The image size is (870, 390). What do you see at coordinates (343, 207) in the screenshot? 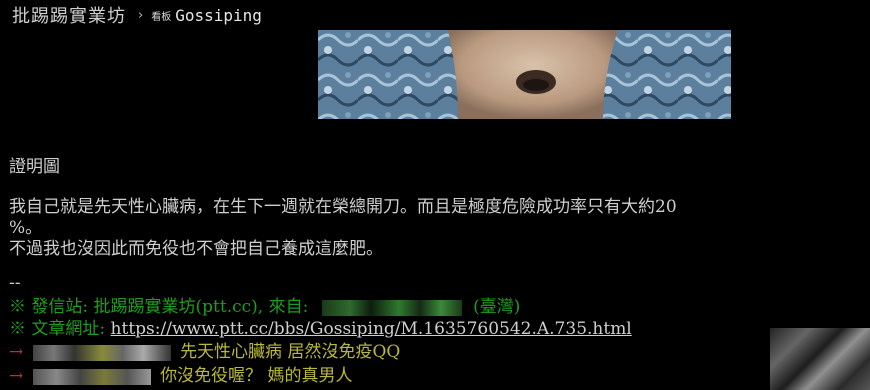
I see `body-line-2: 我自己就是先天性心臟病，在生下一週就在榮總開刀。而且是極度危險成功率只有大約20` at bounding box center [343, 207].